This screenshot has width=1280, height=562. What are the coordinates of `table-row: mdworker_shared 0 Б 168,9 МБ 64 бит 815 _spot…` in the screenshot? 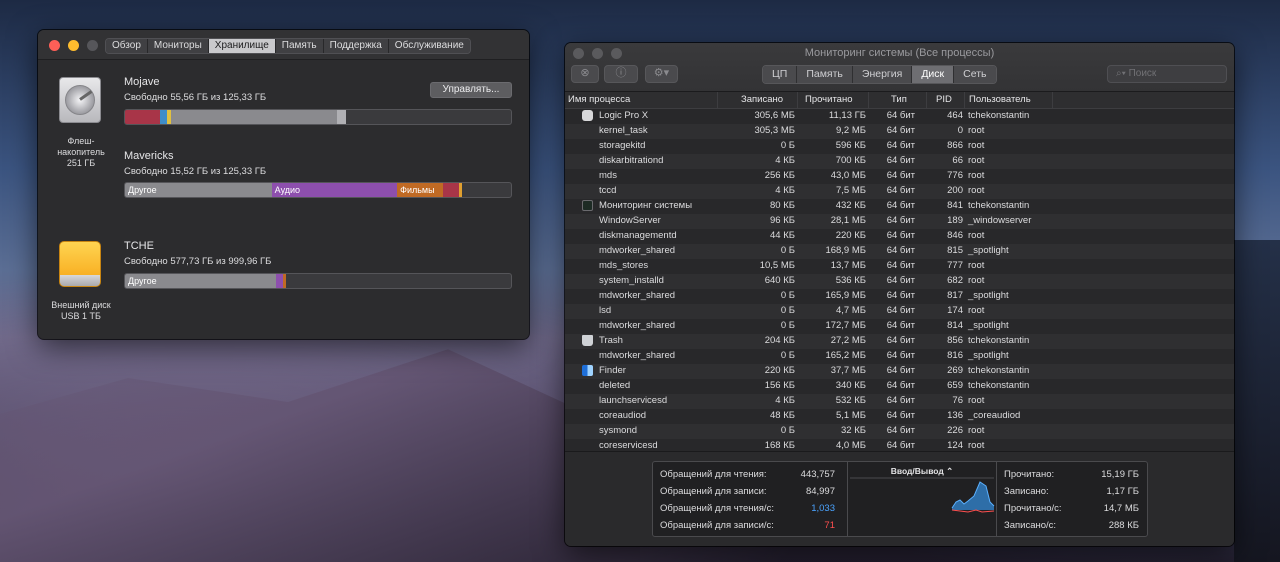 It's located at (899, 251).